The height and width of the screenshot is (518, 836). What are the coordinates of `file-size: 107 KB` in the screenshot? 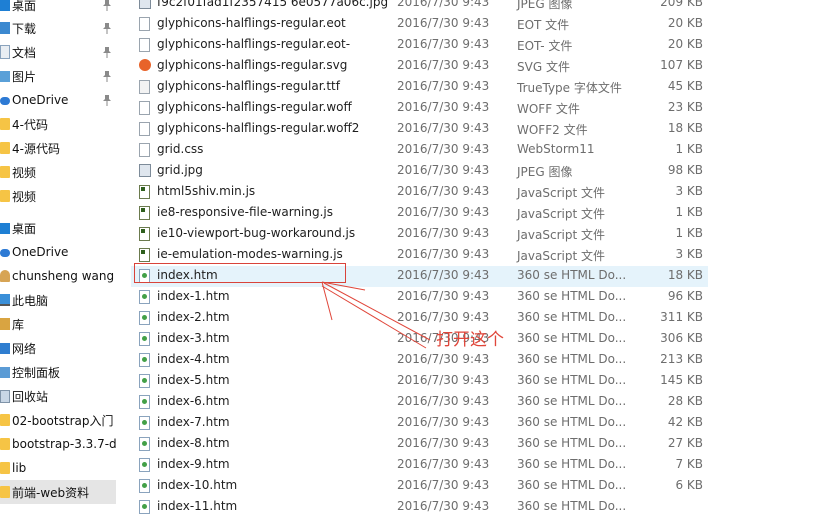 It's located at (681, 65).